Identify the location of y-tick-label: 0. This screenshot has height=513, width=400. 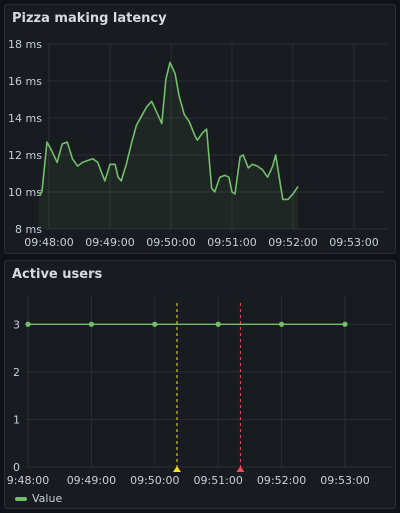
(16, 467).